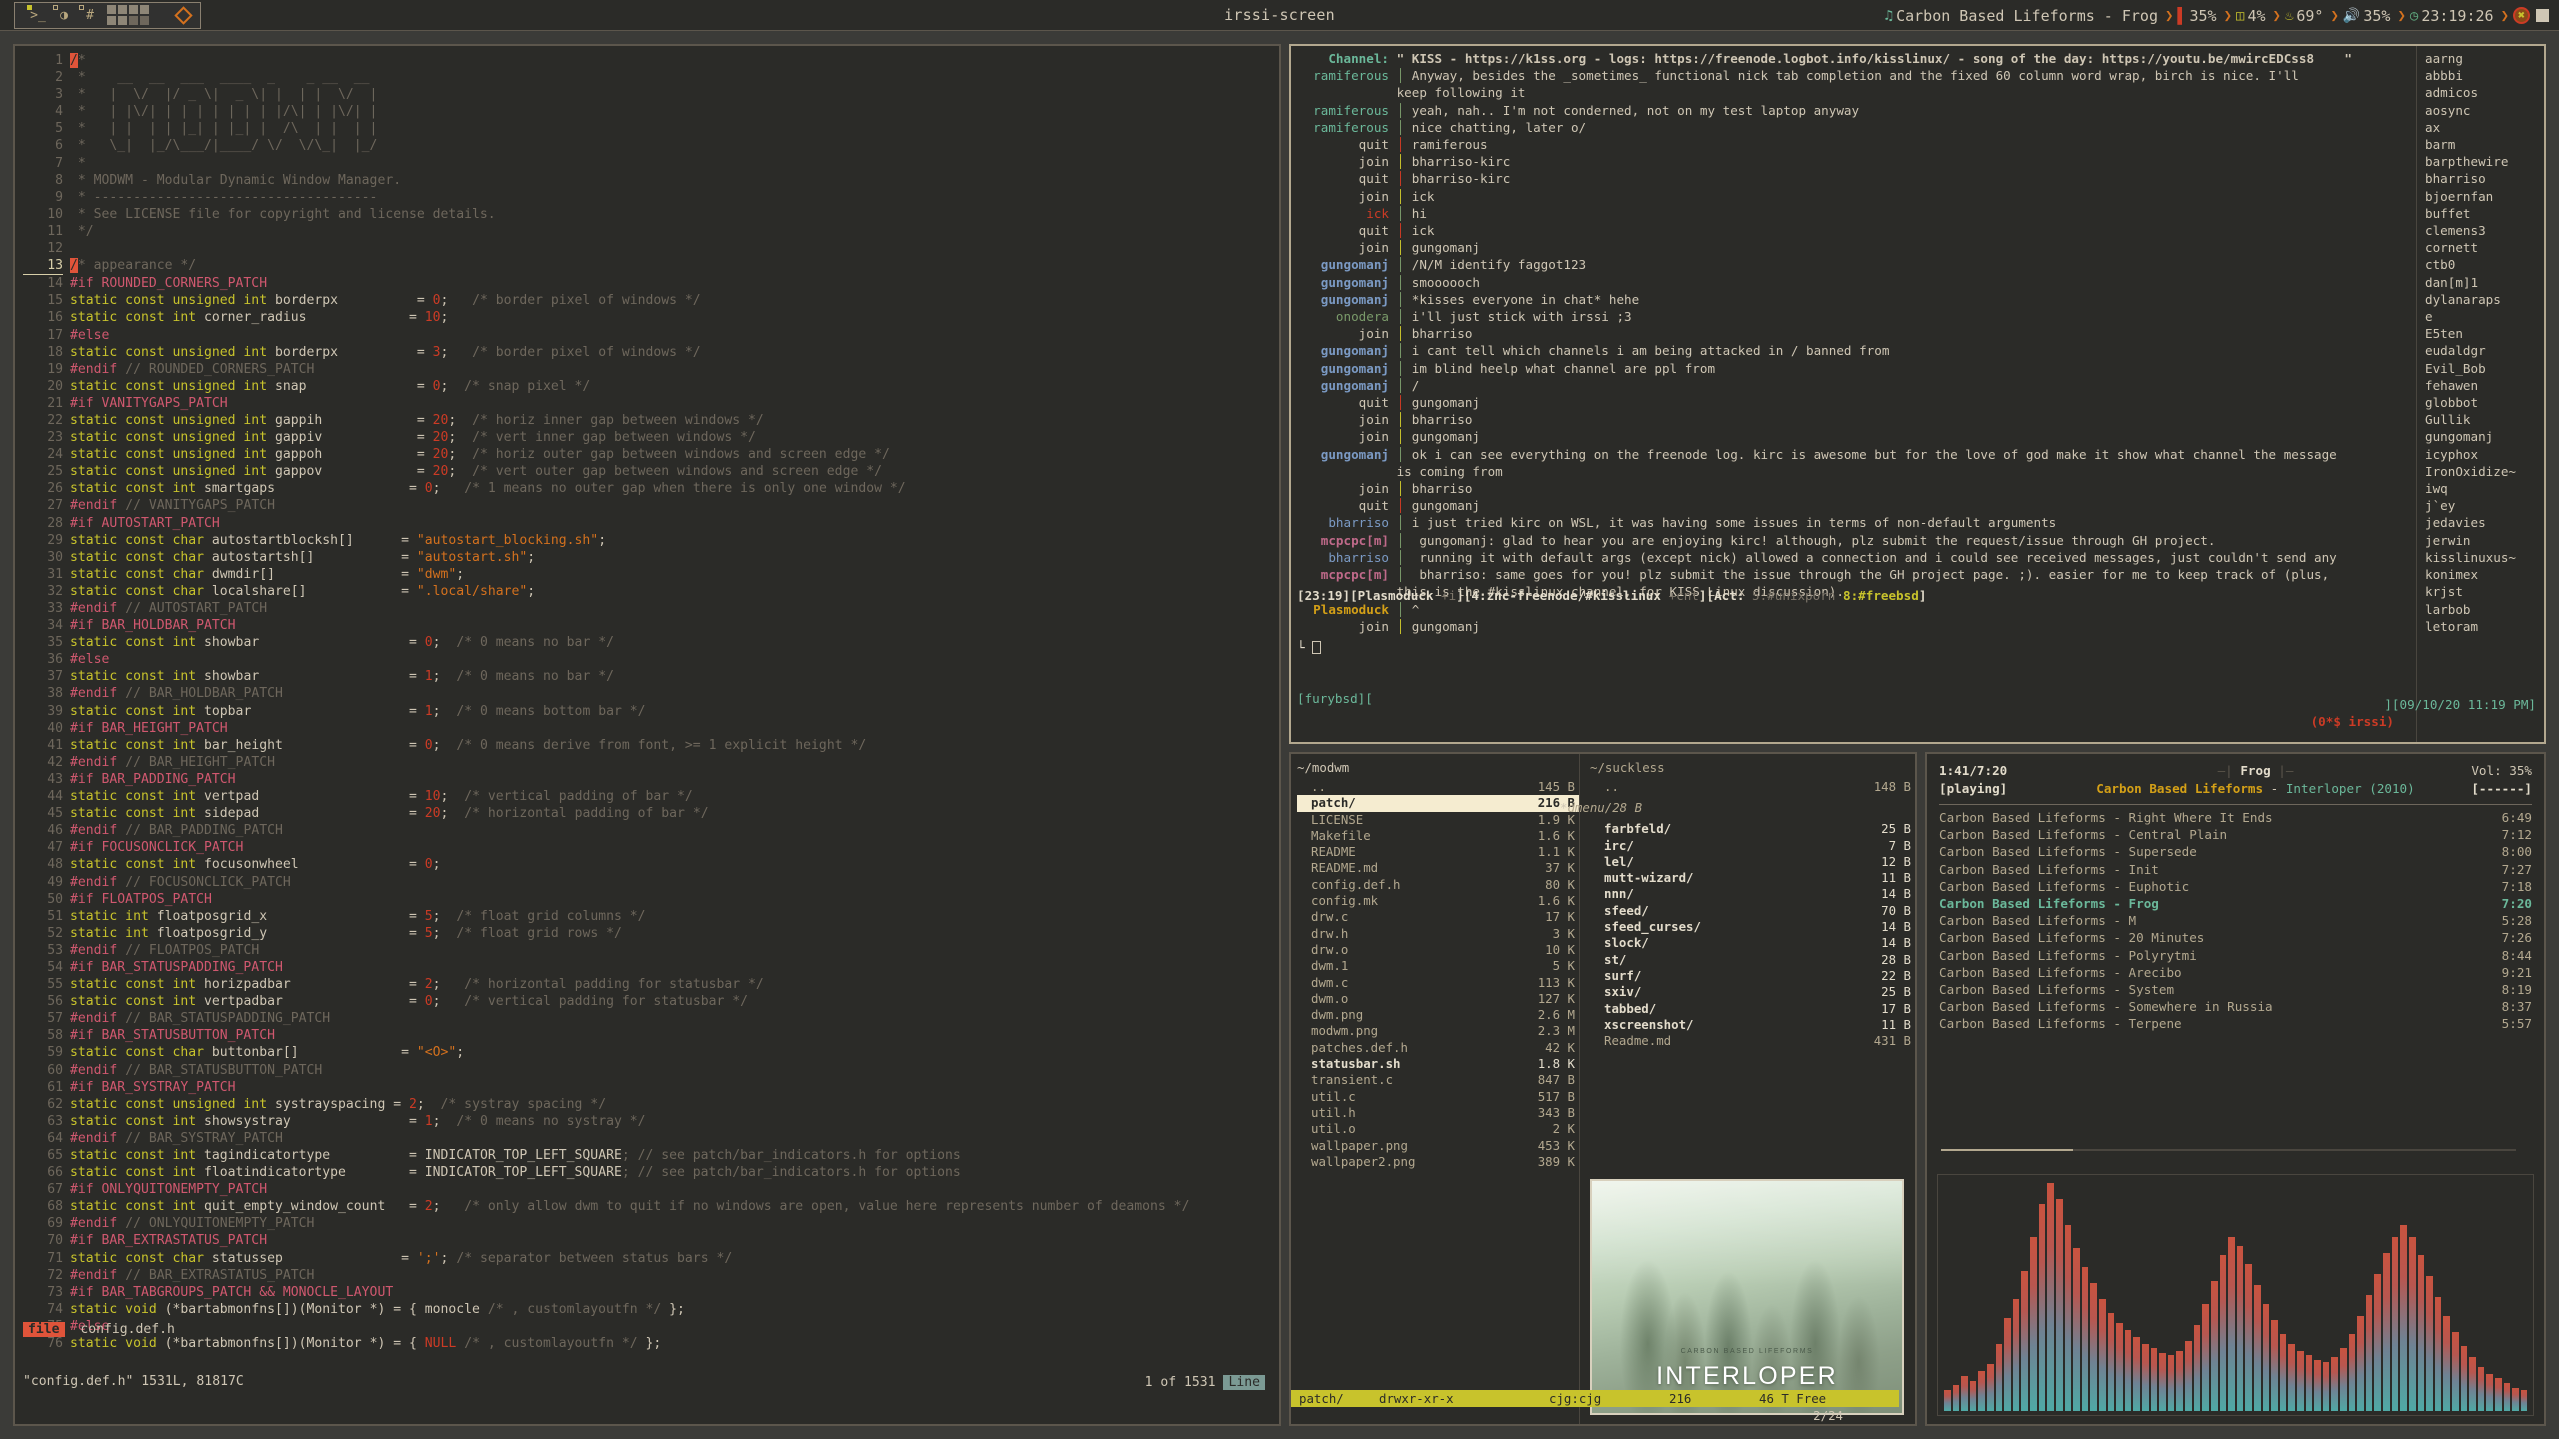 The image size is (2559, 1439). I want to click on file-row: st/28 B, so click(1752, 960).